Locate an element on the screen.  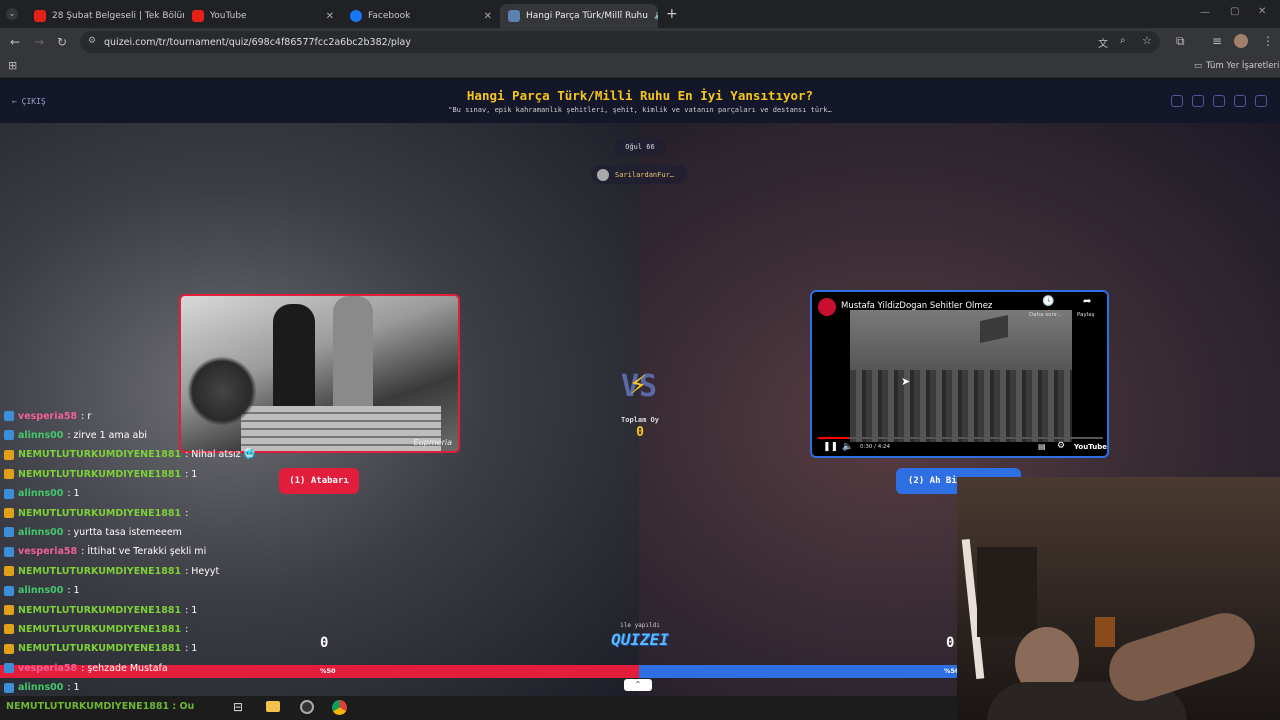
share-icon: ➦ is located at coordinates (1087, 301).